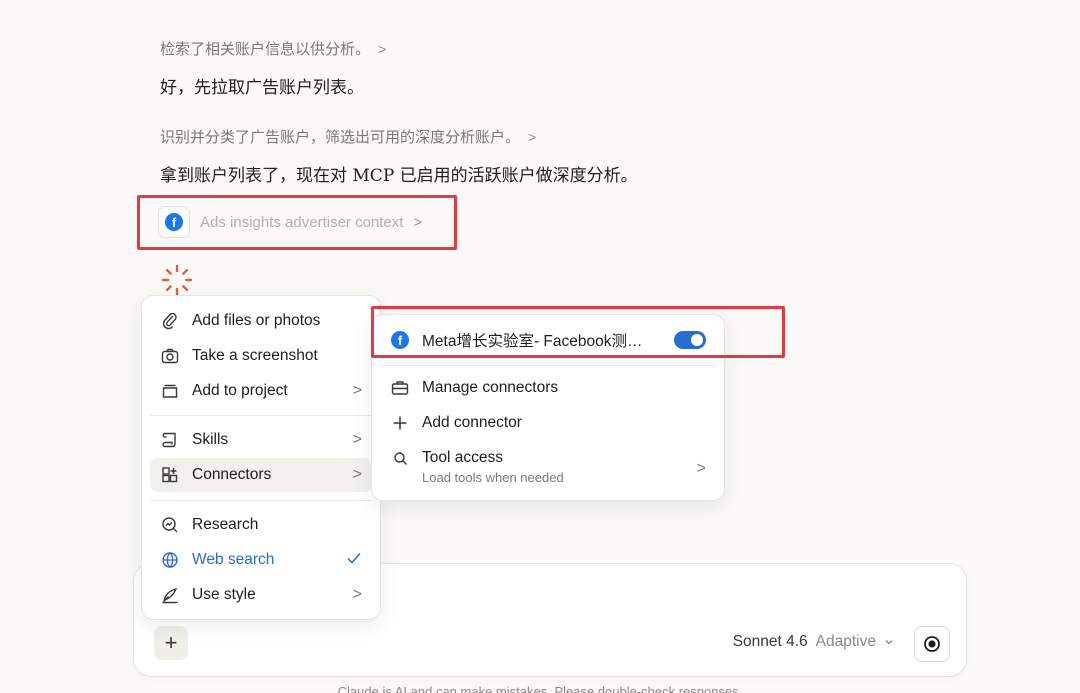 This screenshot has height=693, width=1080. Describe the element at coordinates (493, 467) in the screenshot. I see `tool-access-text: Tool access Load tools when needed` at that location.